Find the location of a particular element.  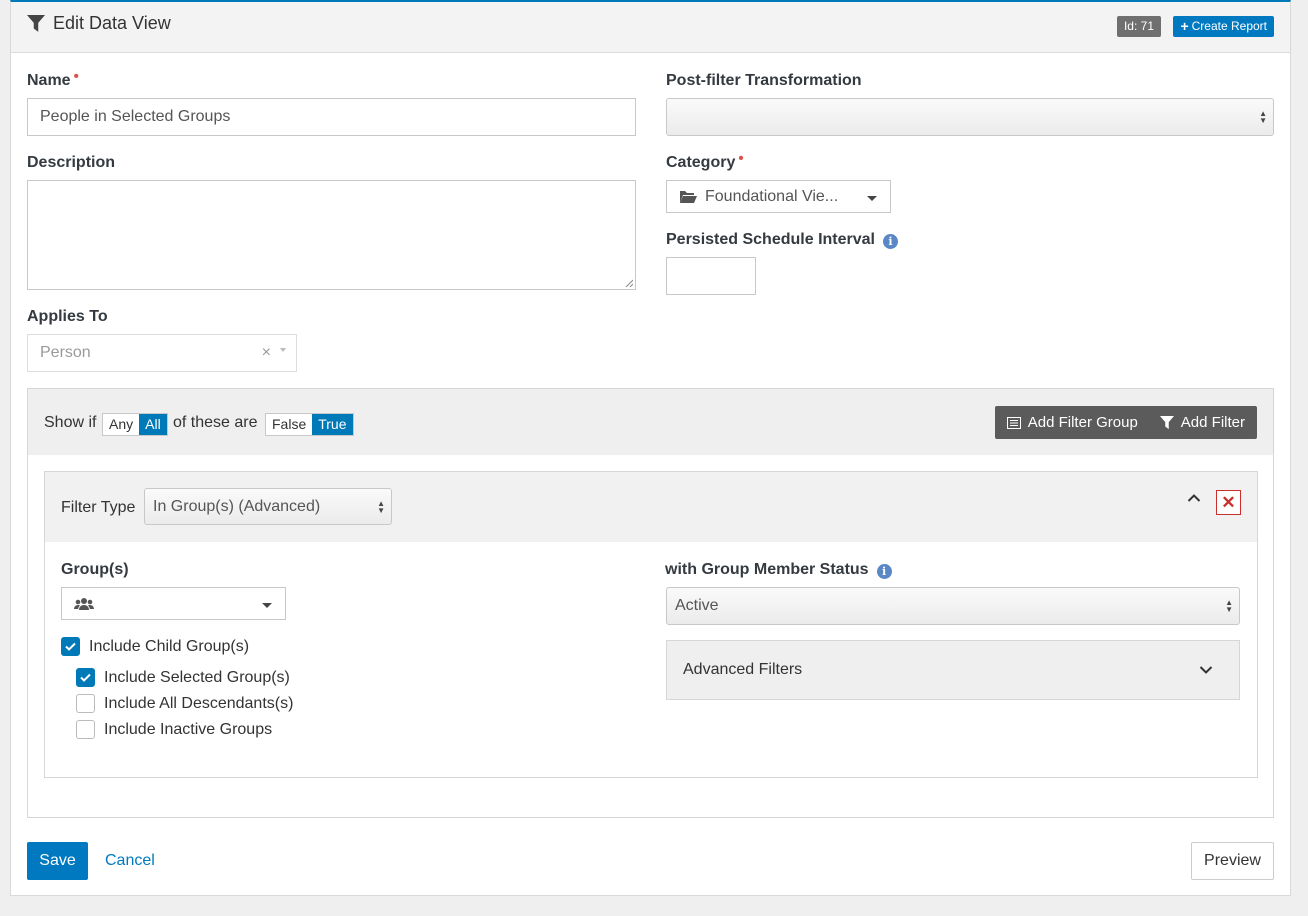

panel-title-text: Edit Data View is located at coordinates (112, 23).